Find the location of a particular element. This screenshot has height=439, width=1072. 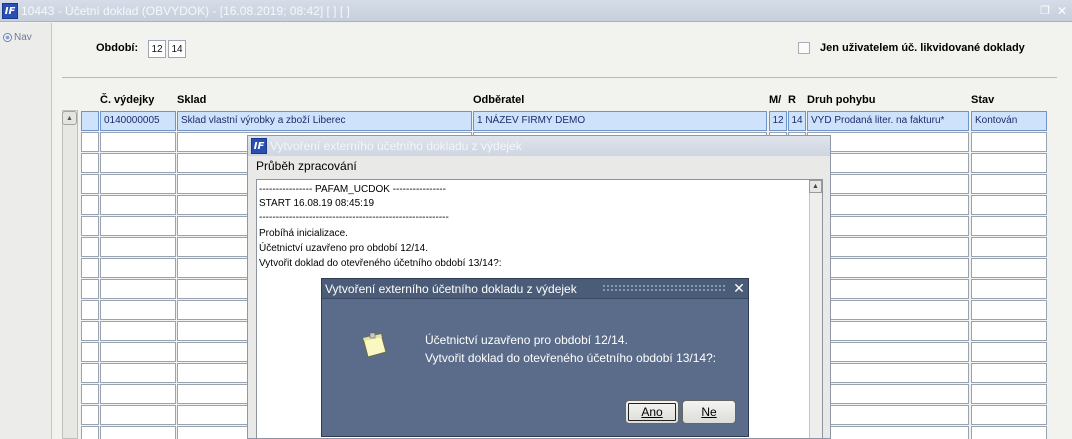

app-logo-icon: IF is located at coordinates (10, 11).